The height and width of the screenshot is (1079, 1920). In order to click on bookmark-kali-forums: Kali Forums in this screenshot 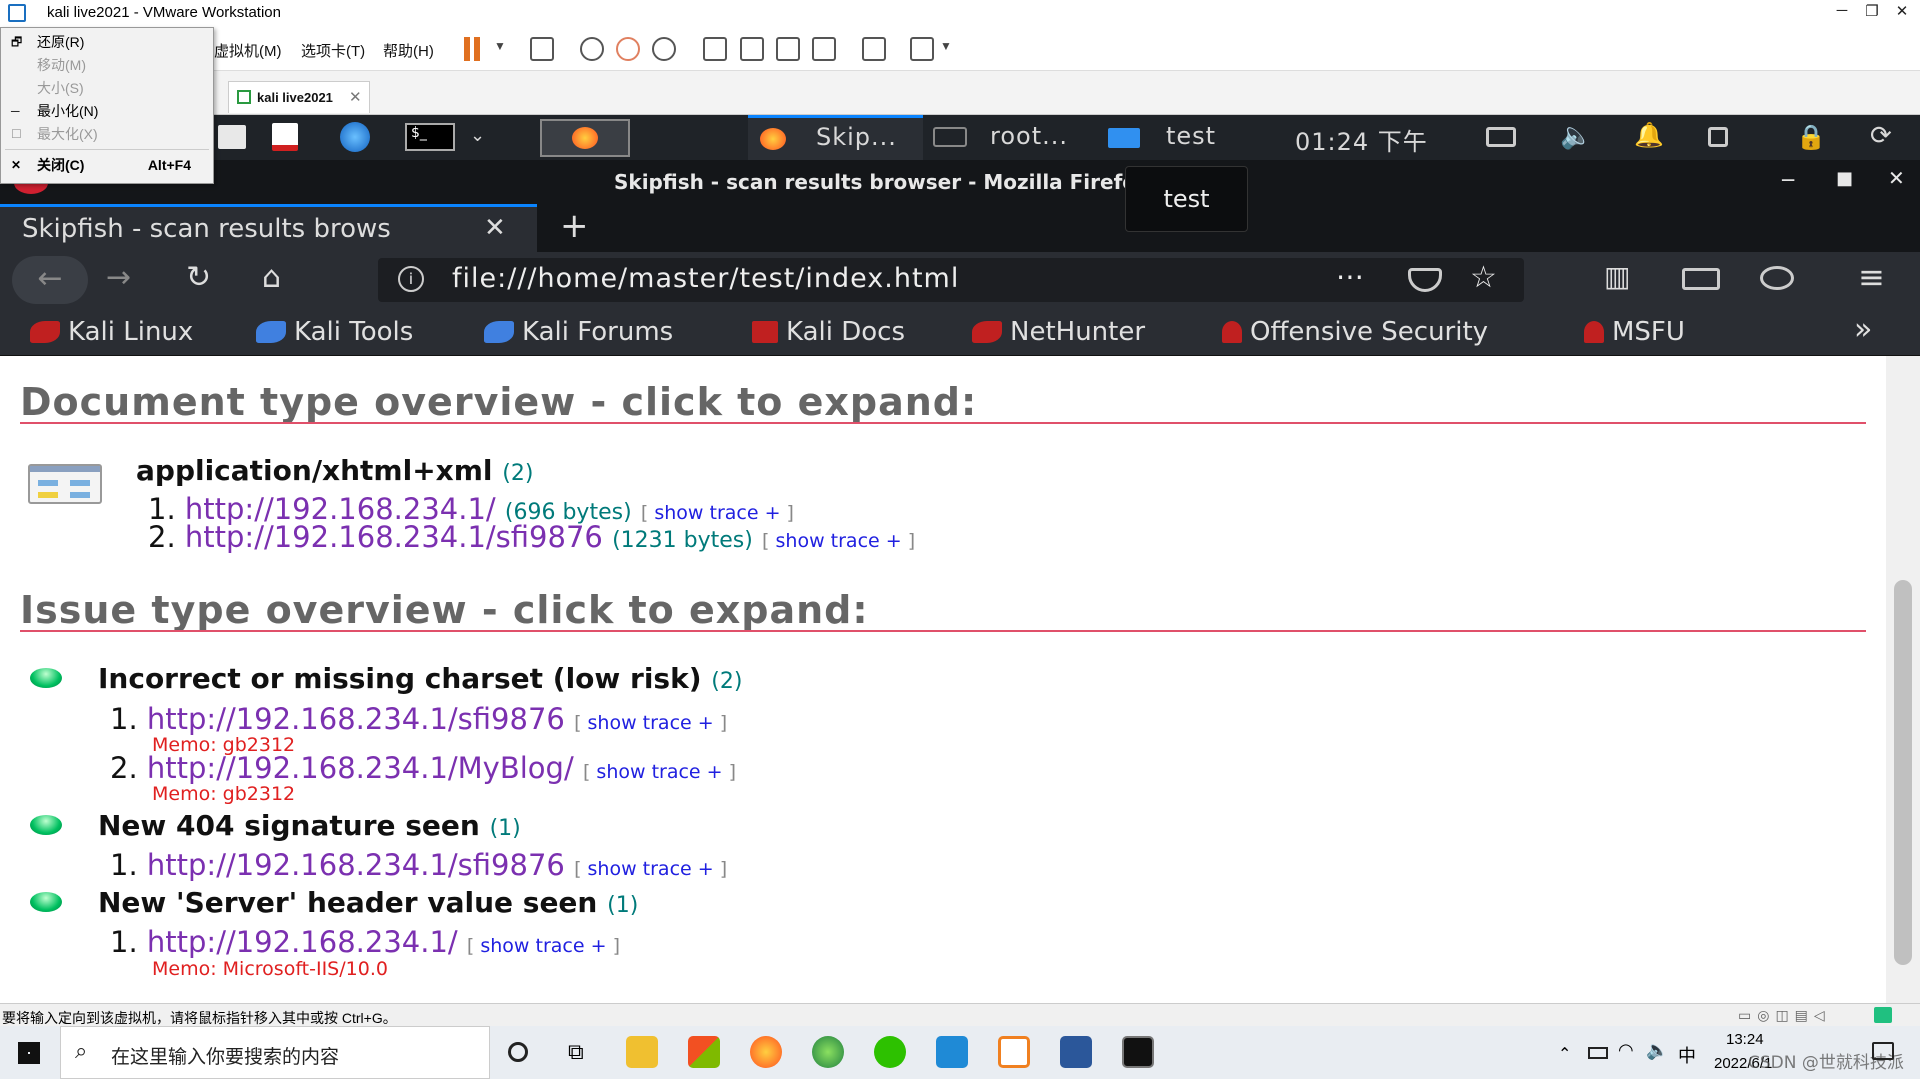, I will do `click(578, 332)`.